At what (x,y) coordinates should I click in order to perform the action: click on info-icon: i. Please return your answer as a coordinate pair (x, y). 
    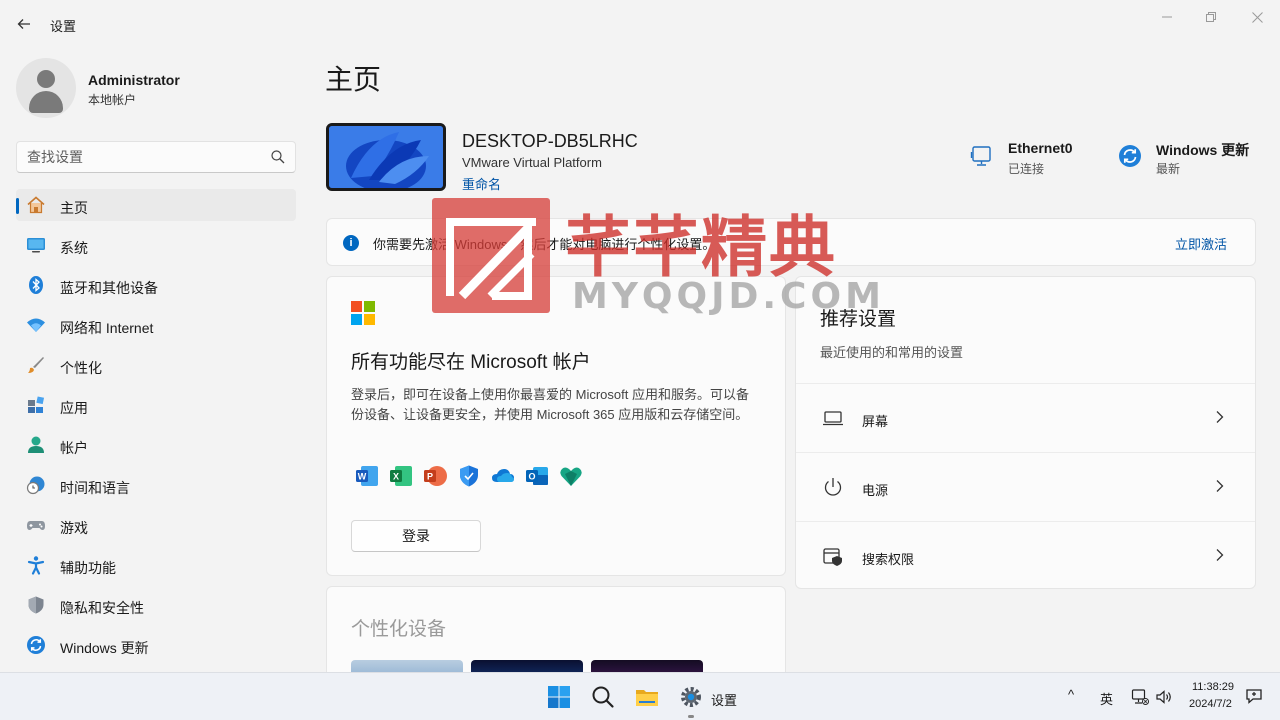
    Looking at the image, I should click on (351, 243).